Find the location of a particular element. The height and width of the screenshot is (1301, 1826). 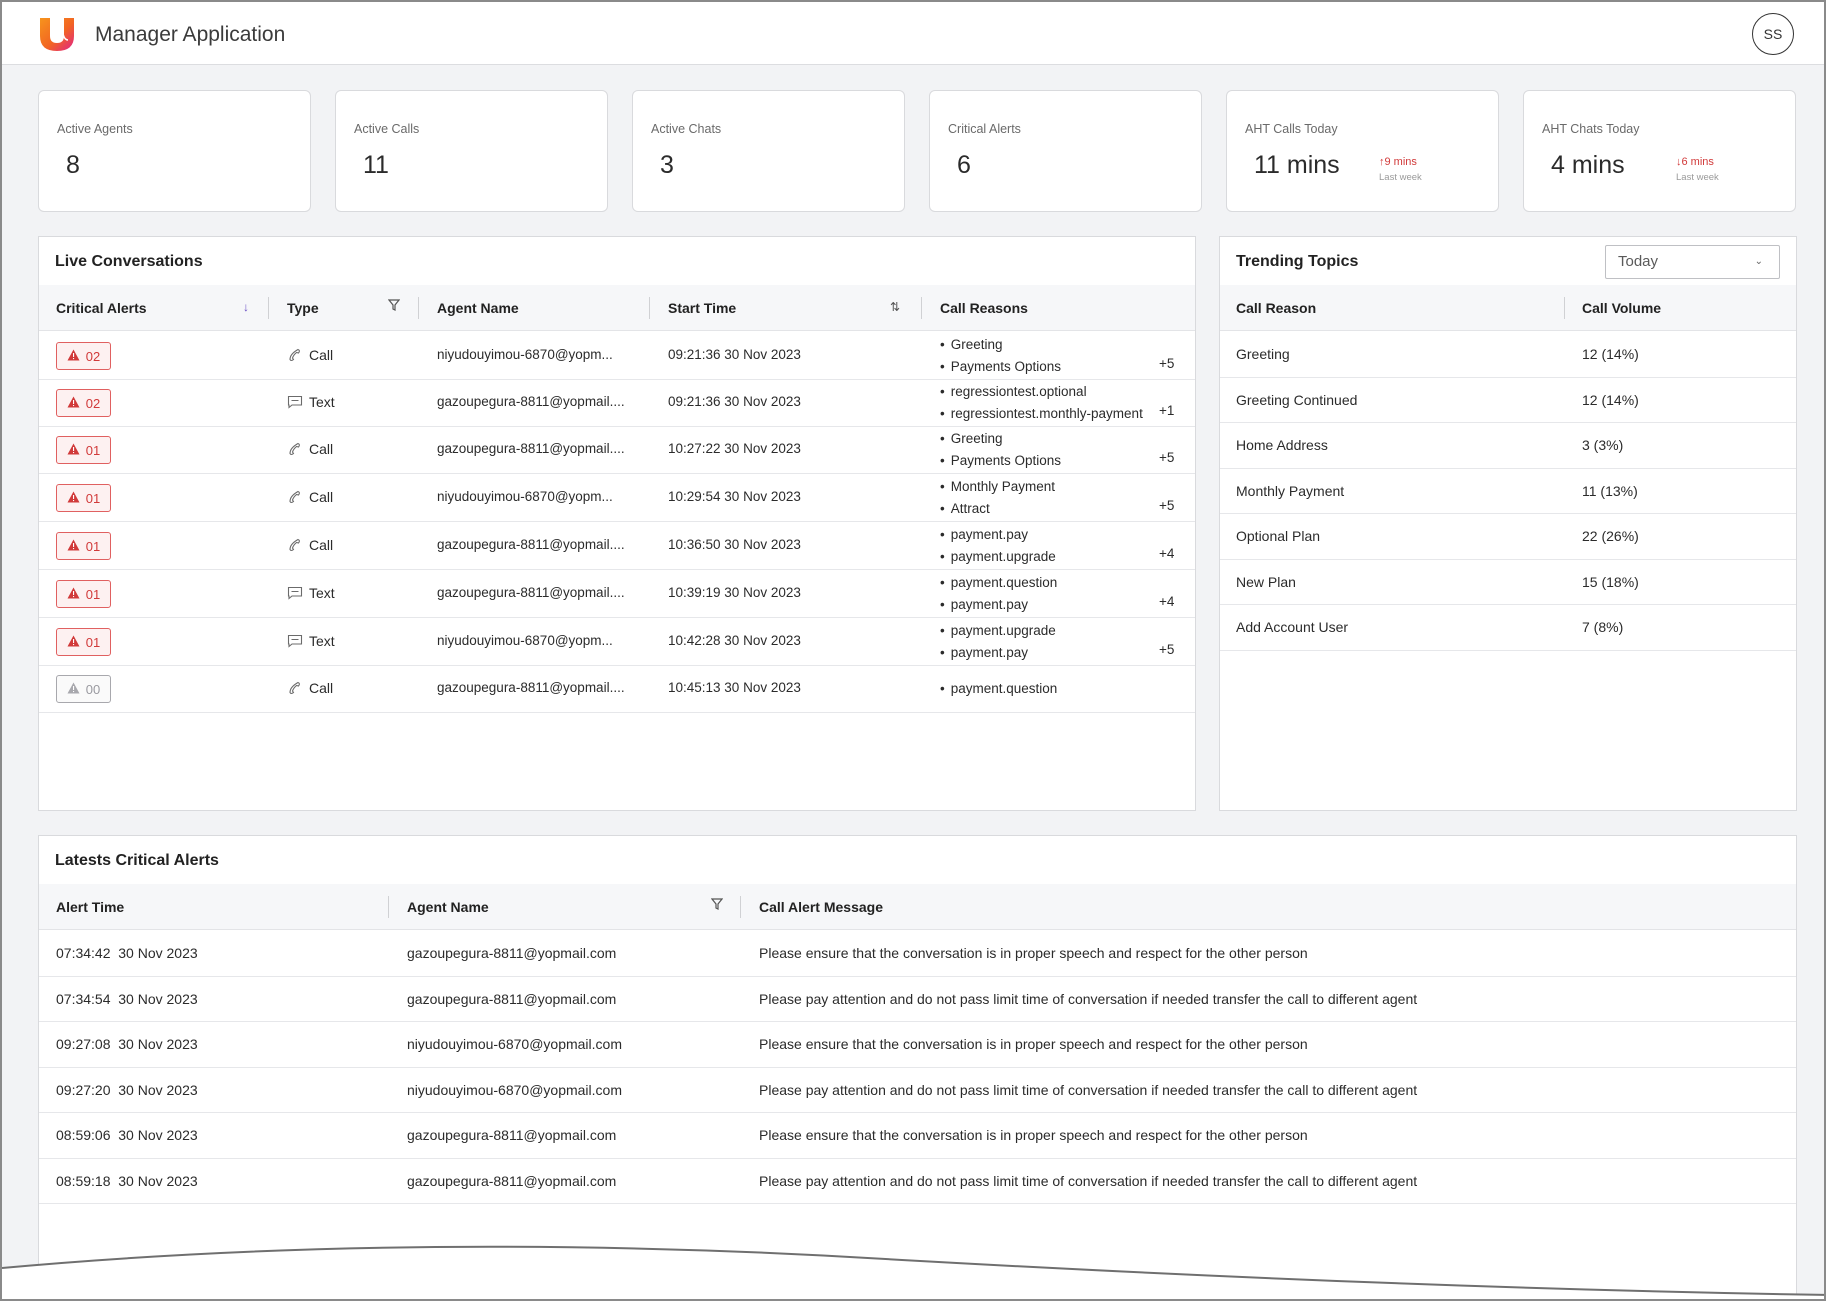

call-reason-text: Payments Options is located at coordinates (1006, 366).